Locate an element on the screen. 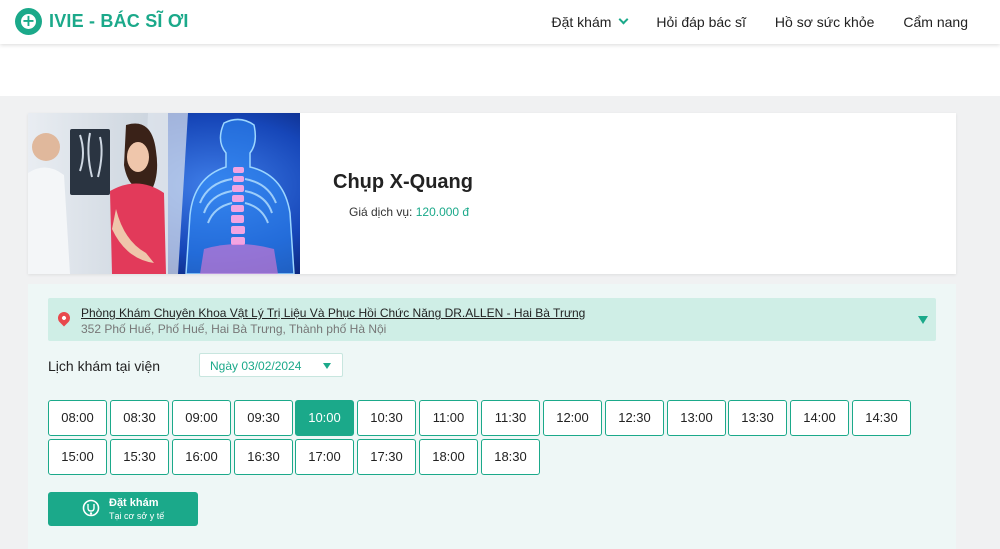 Image resolution: width=1000 pixels, height=549 pixels. time-slot-button: 13:00 is located at coordinates (696, 418).